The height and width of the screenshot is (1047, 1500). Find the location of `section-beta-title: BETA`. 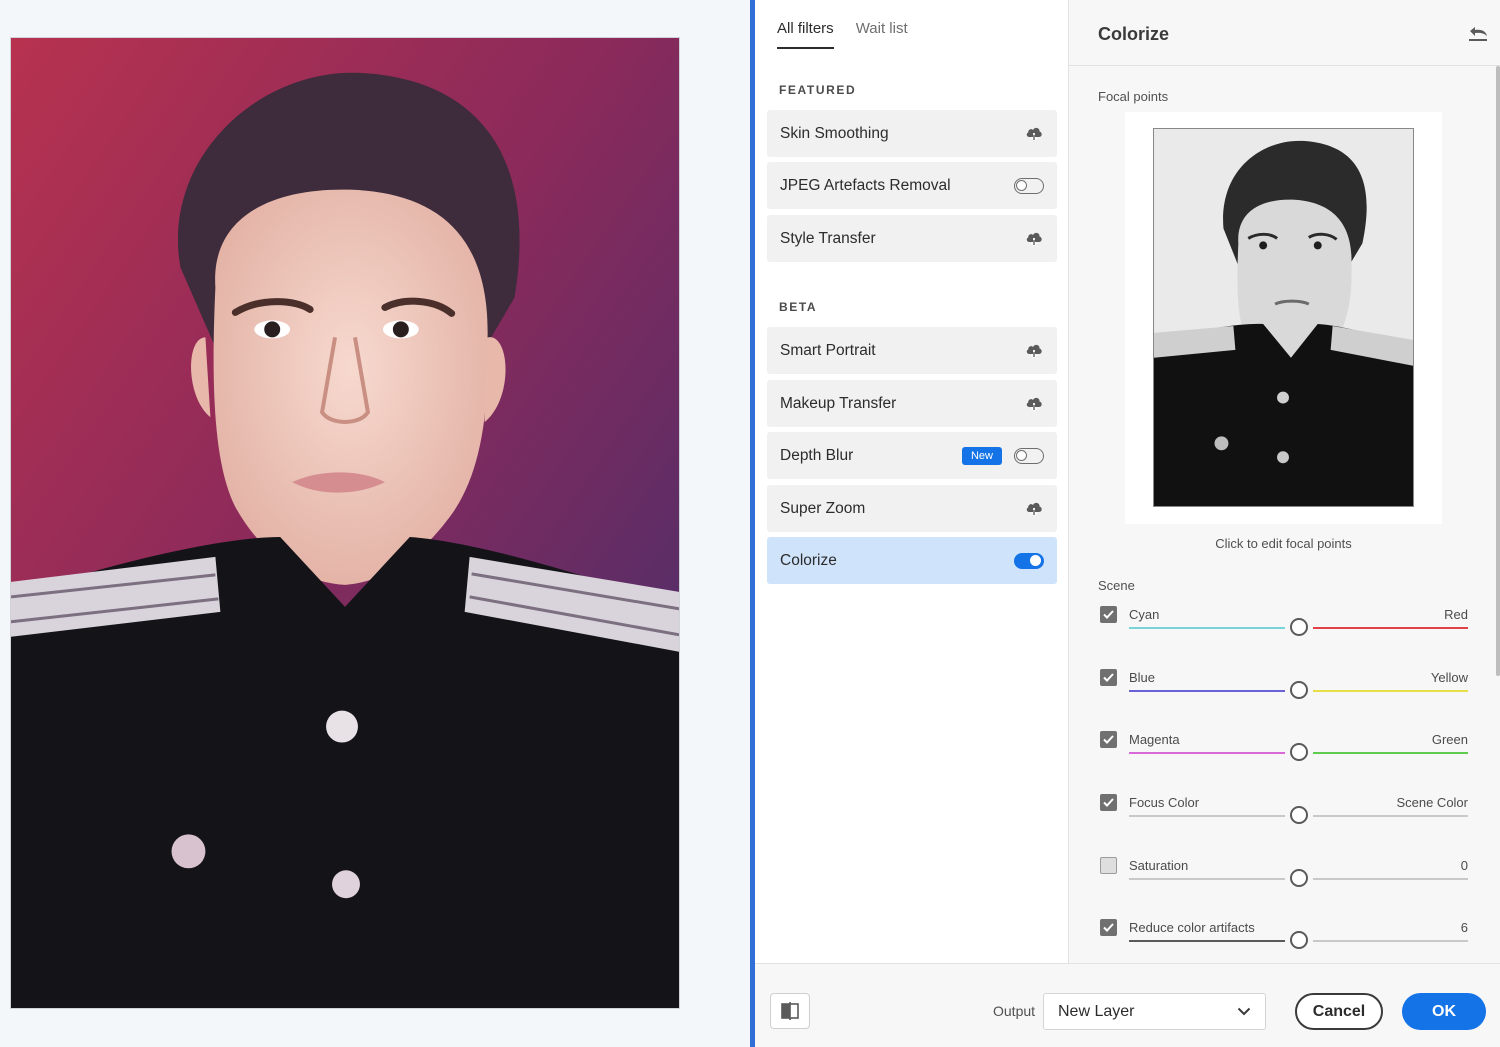

section-beta-title: BETA is located at coordinates (798, 307).